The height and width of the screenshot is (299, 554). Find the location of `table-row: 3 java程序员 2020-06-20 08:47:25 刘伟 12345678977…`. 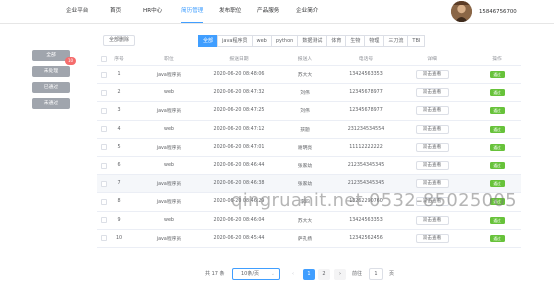

table-row: 3 java程序员 2020-06-20 08:47:25 刘伟 12345678977… is located at coordinates (309, 111).